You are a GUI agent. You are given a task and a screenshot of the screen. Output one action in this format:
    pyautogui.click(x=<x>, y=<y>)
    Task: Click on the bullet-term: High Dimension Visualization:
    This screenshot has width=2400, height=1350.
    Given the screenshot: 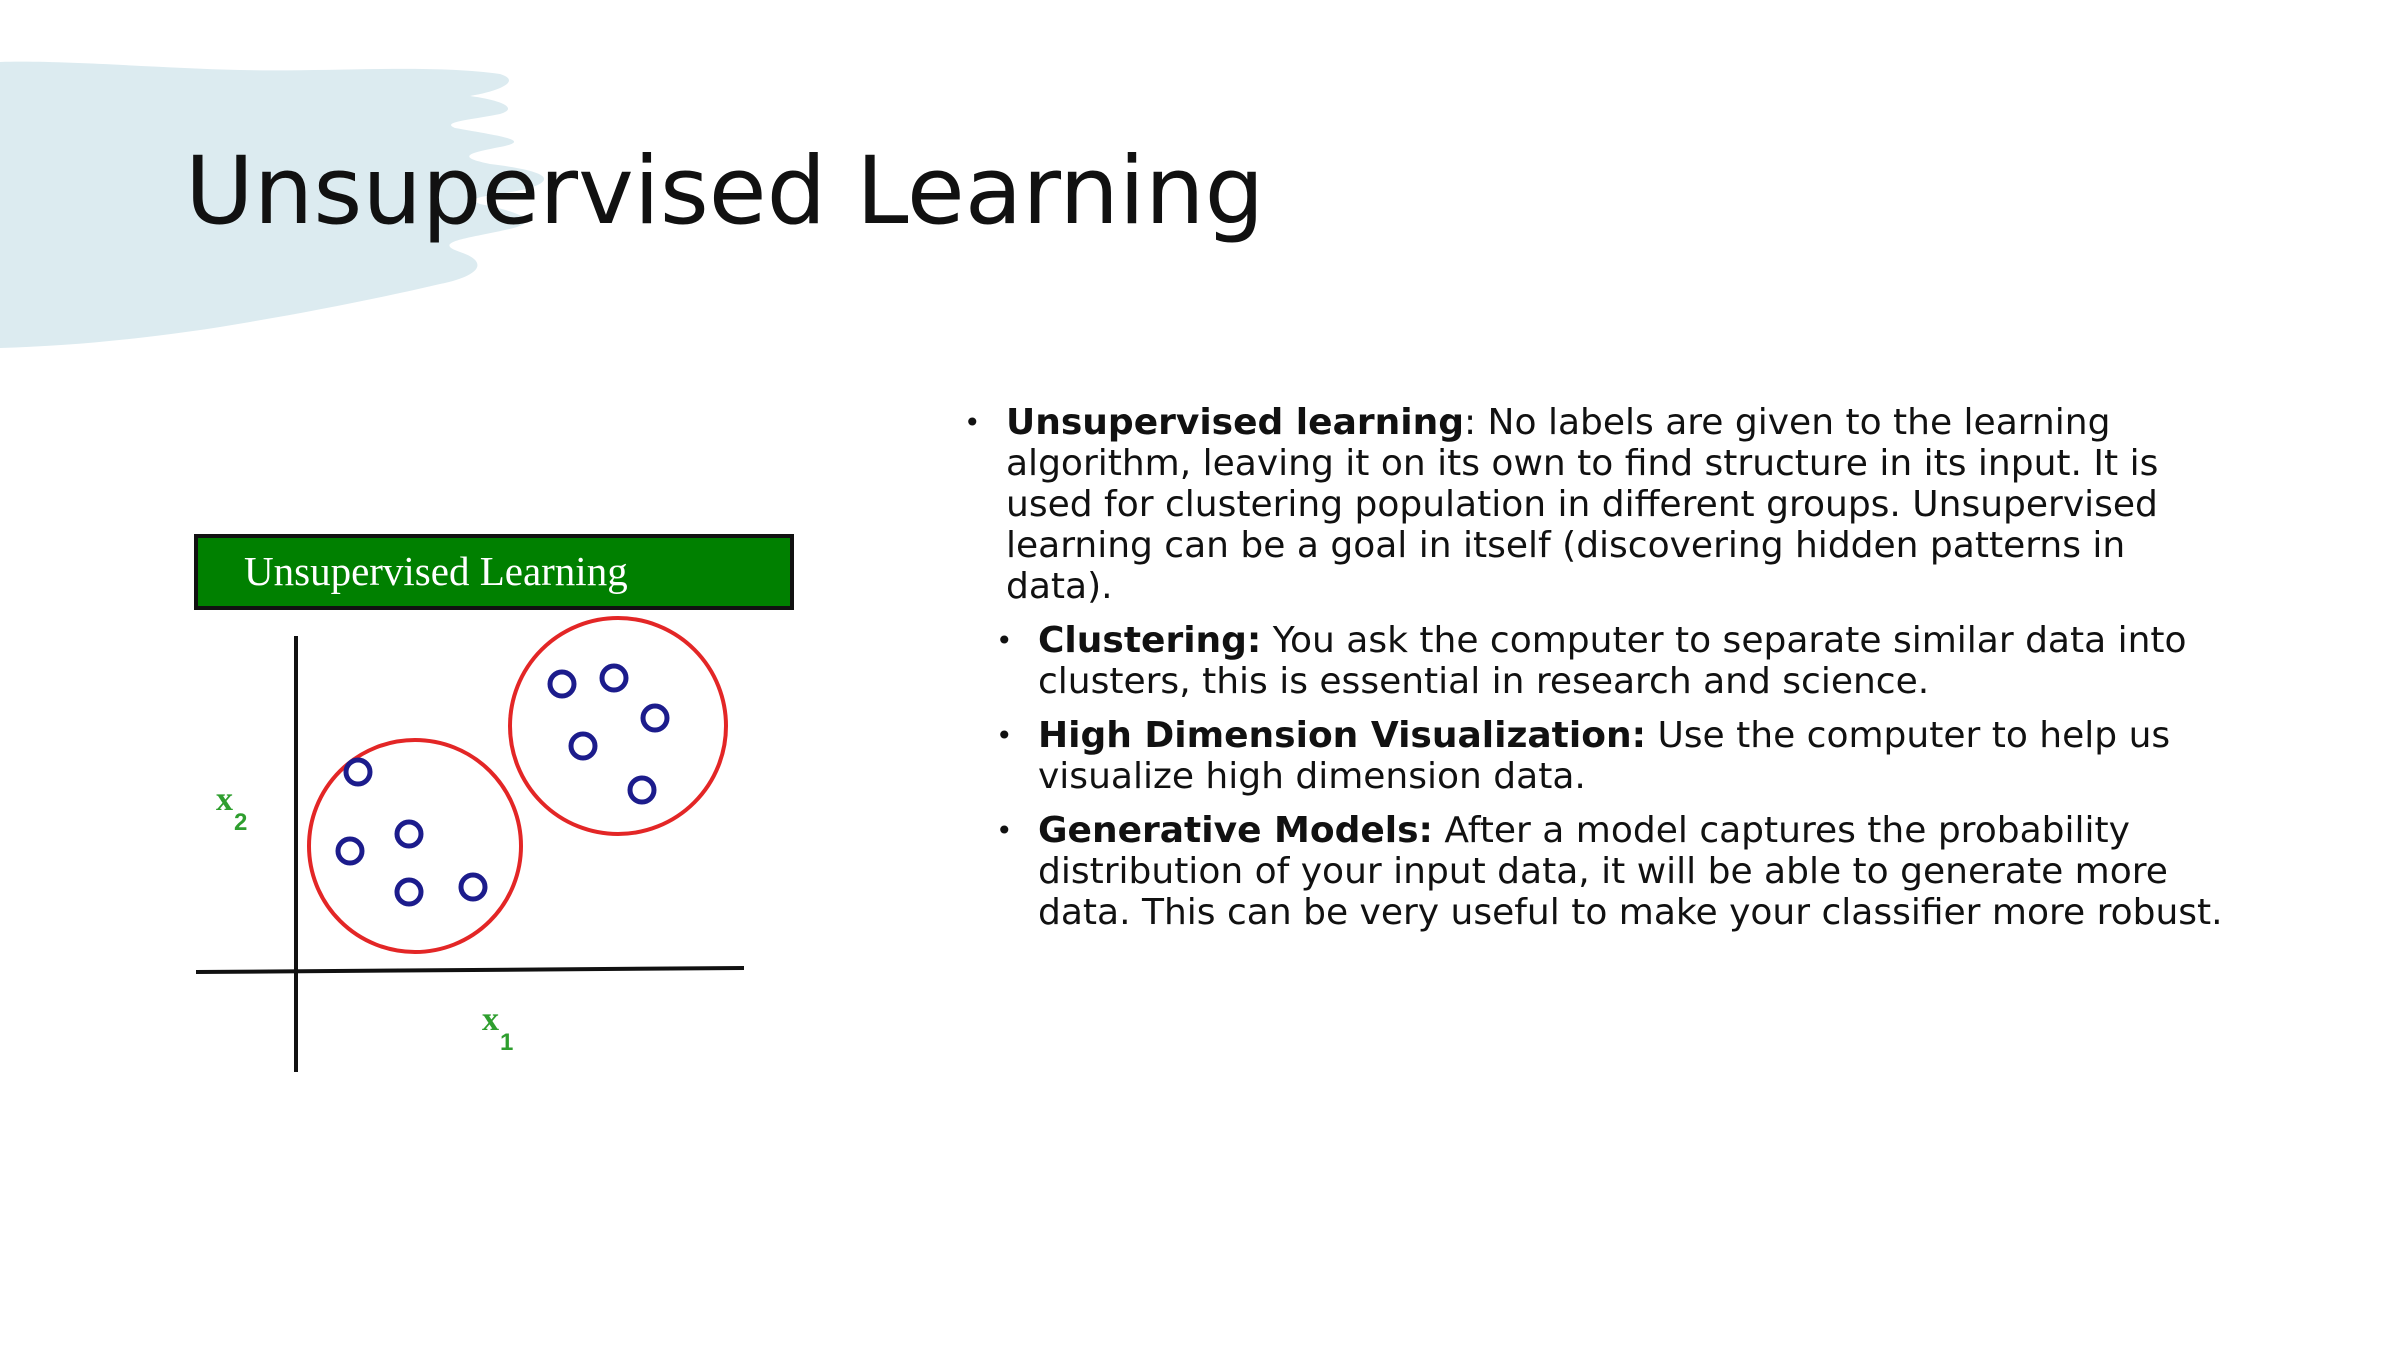 What is the action you would take?
    pyautogui.click(x=1342, y=735)
    